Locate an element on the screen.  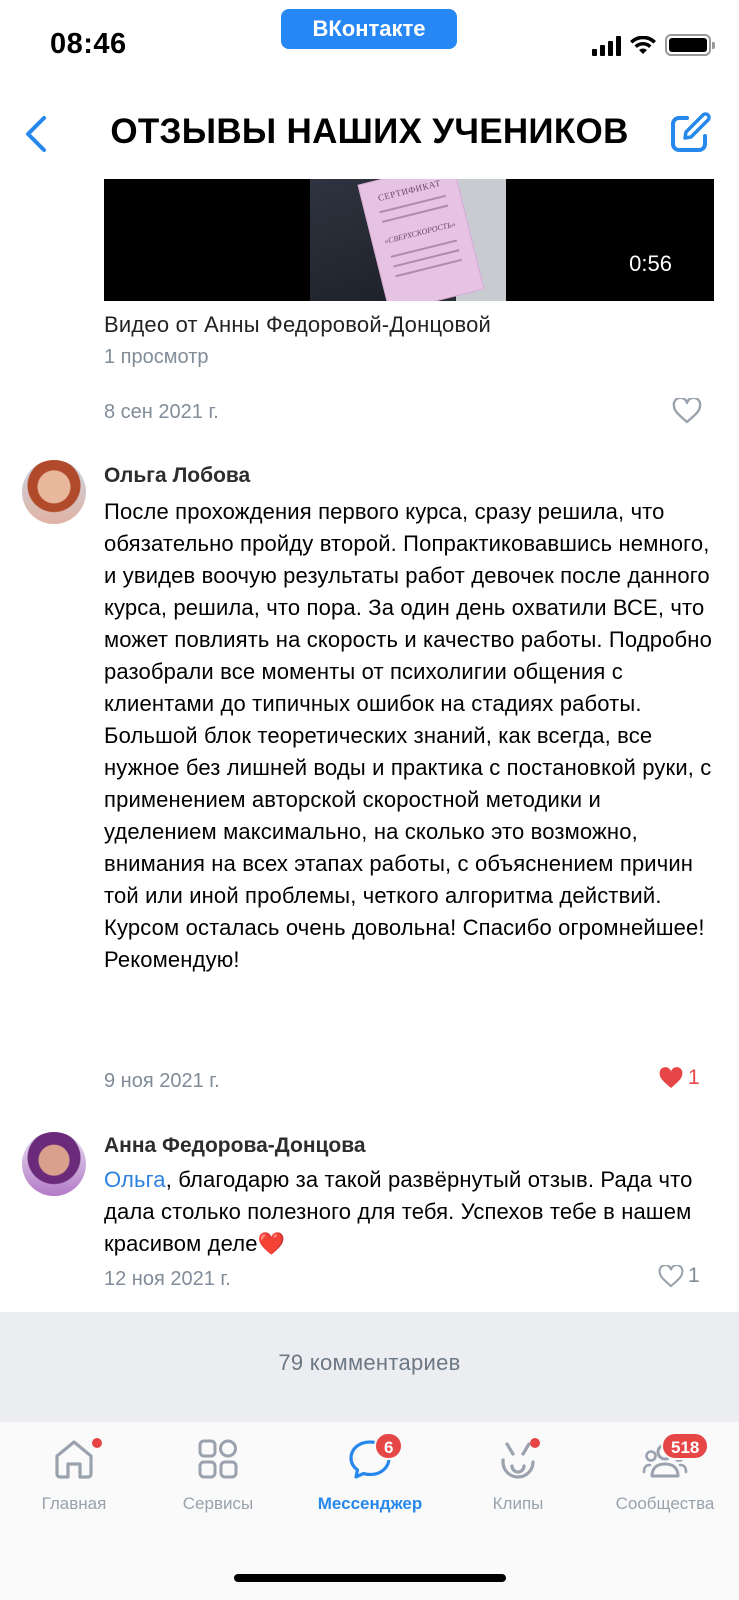
unread-badge: 518 is located at coordinates (685, 1446).